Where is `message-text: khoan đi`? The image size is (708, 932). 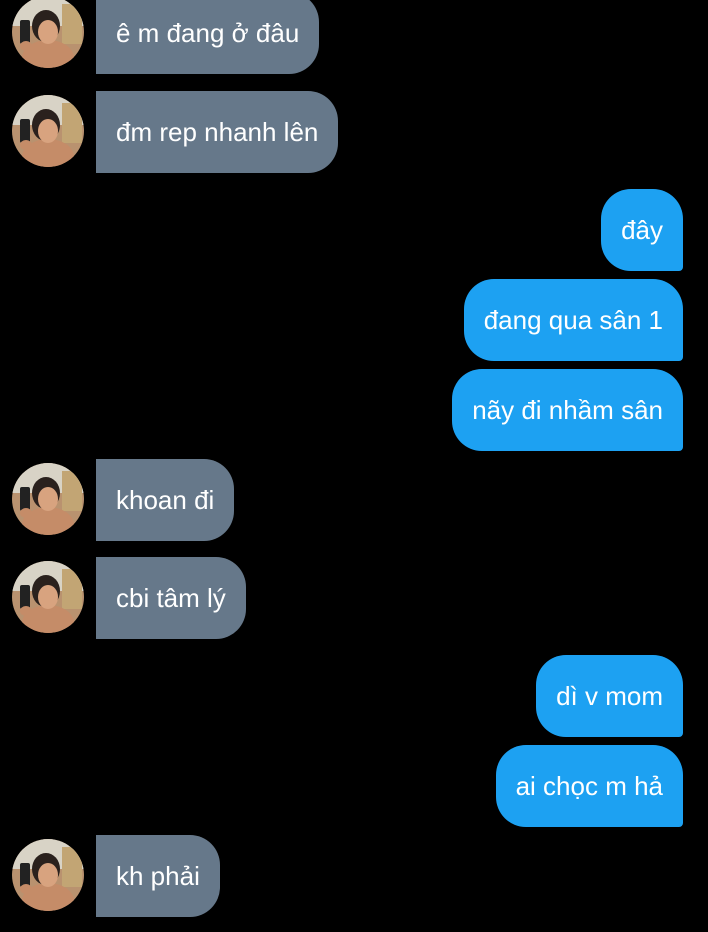 message-text: khoan đi is located at coordinates (165, 499).